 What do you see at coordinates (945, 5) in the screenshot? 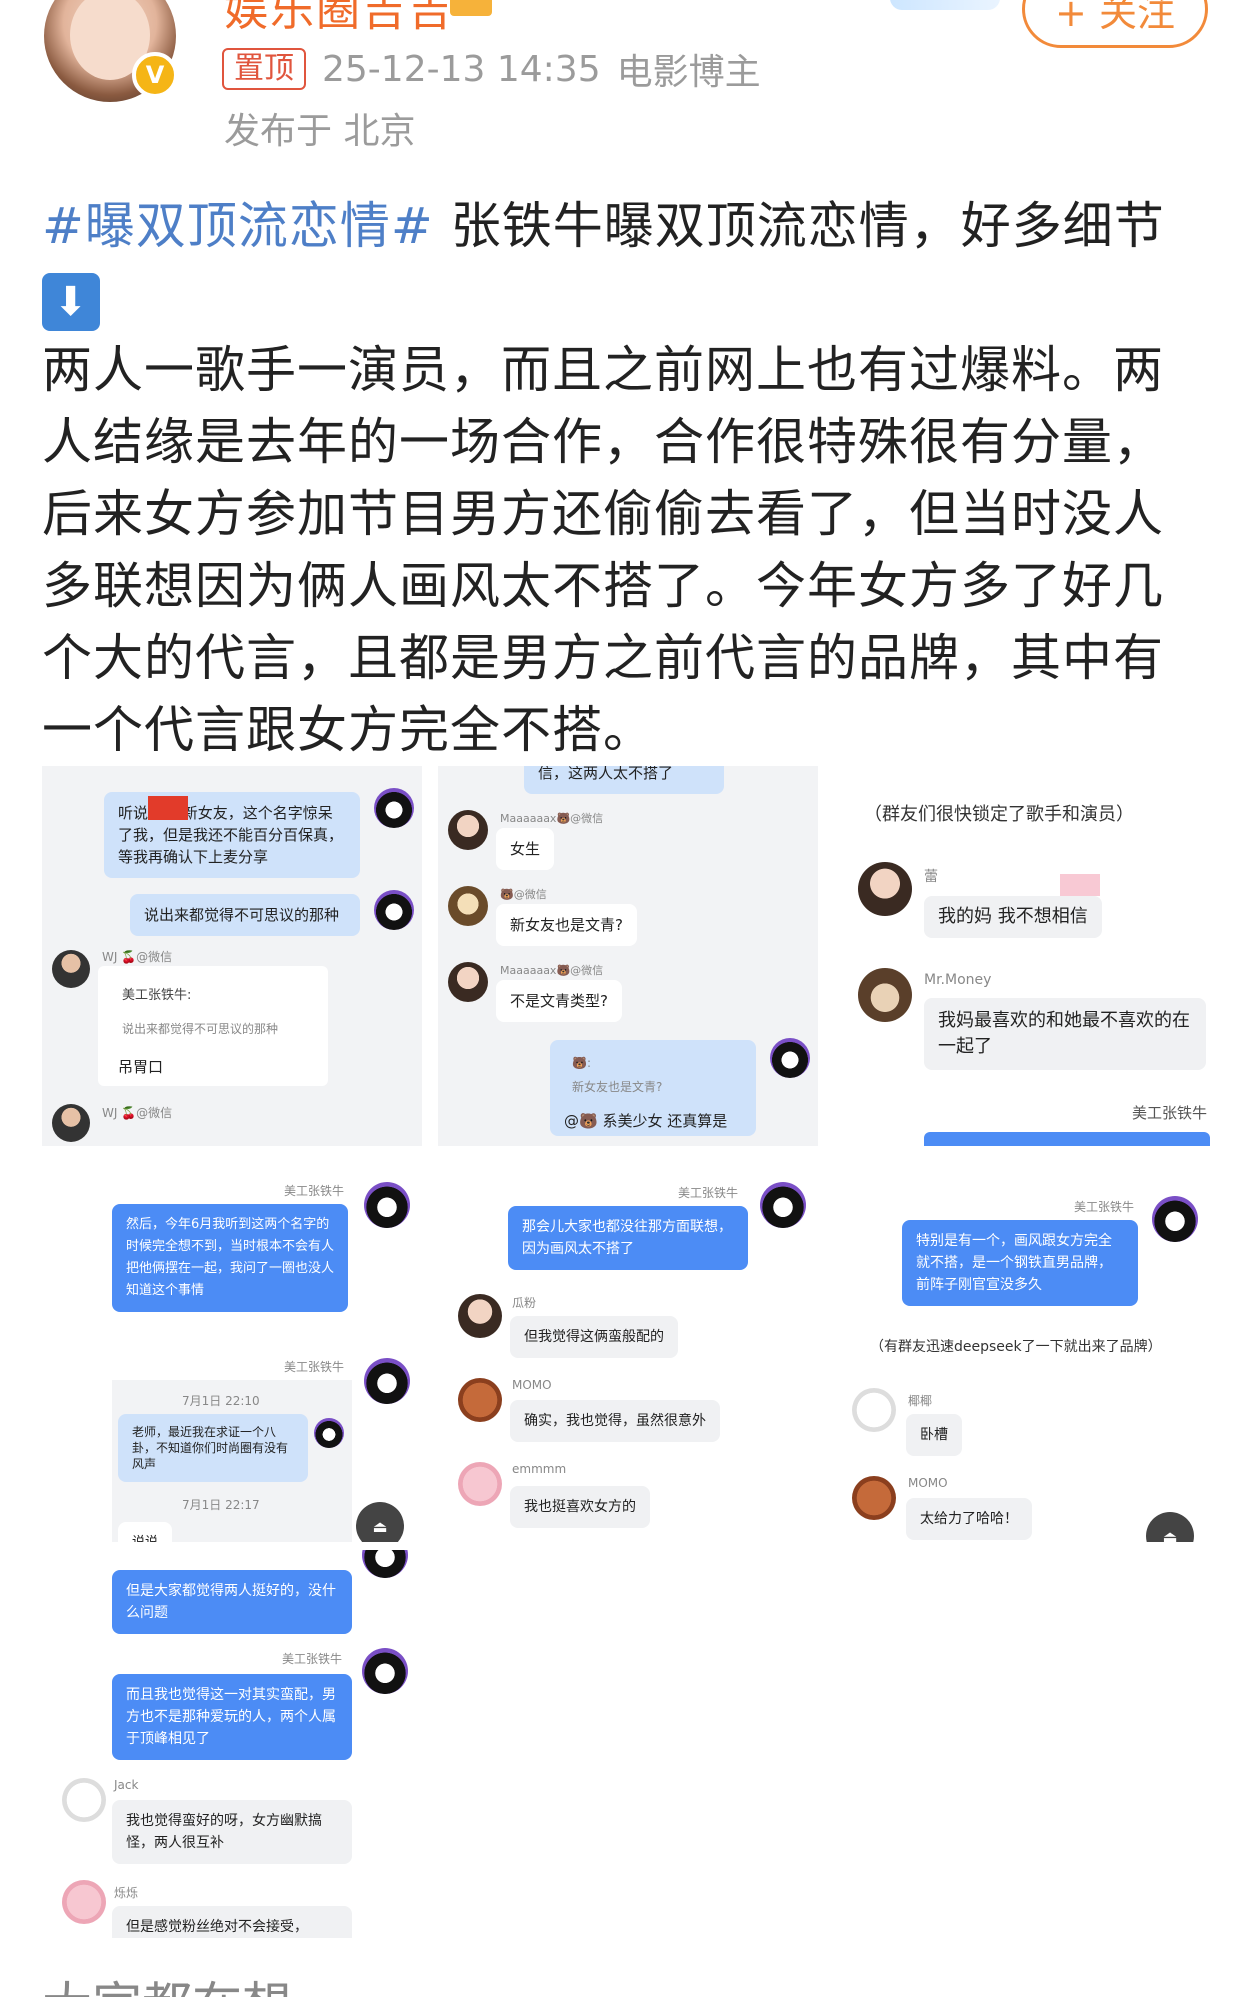
I see `decoration-badge` at bounding box center [945, 5].